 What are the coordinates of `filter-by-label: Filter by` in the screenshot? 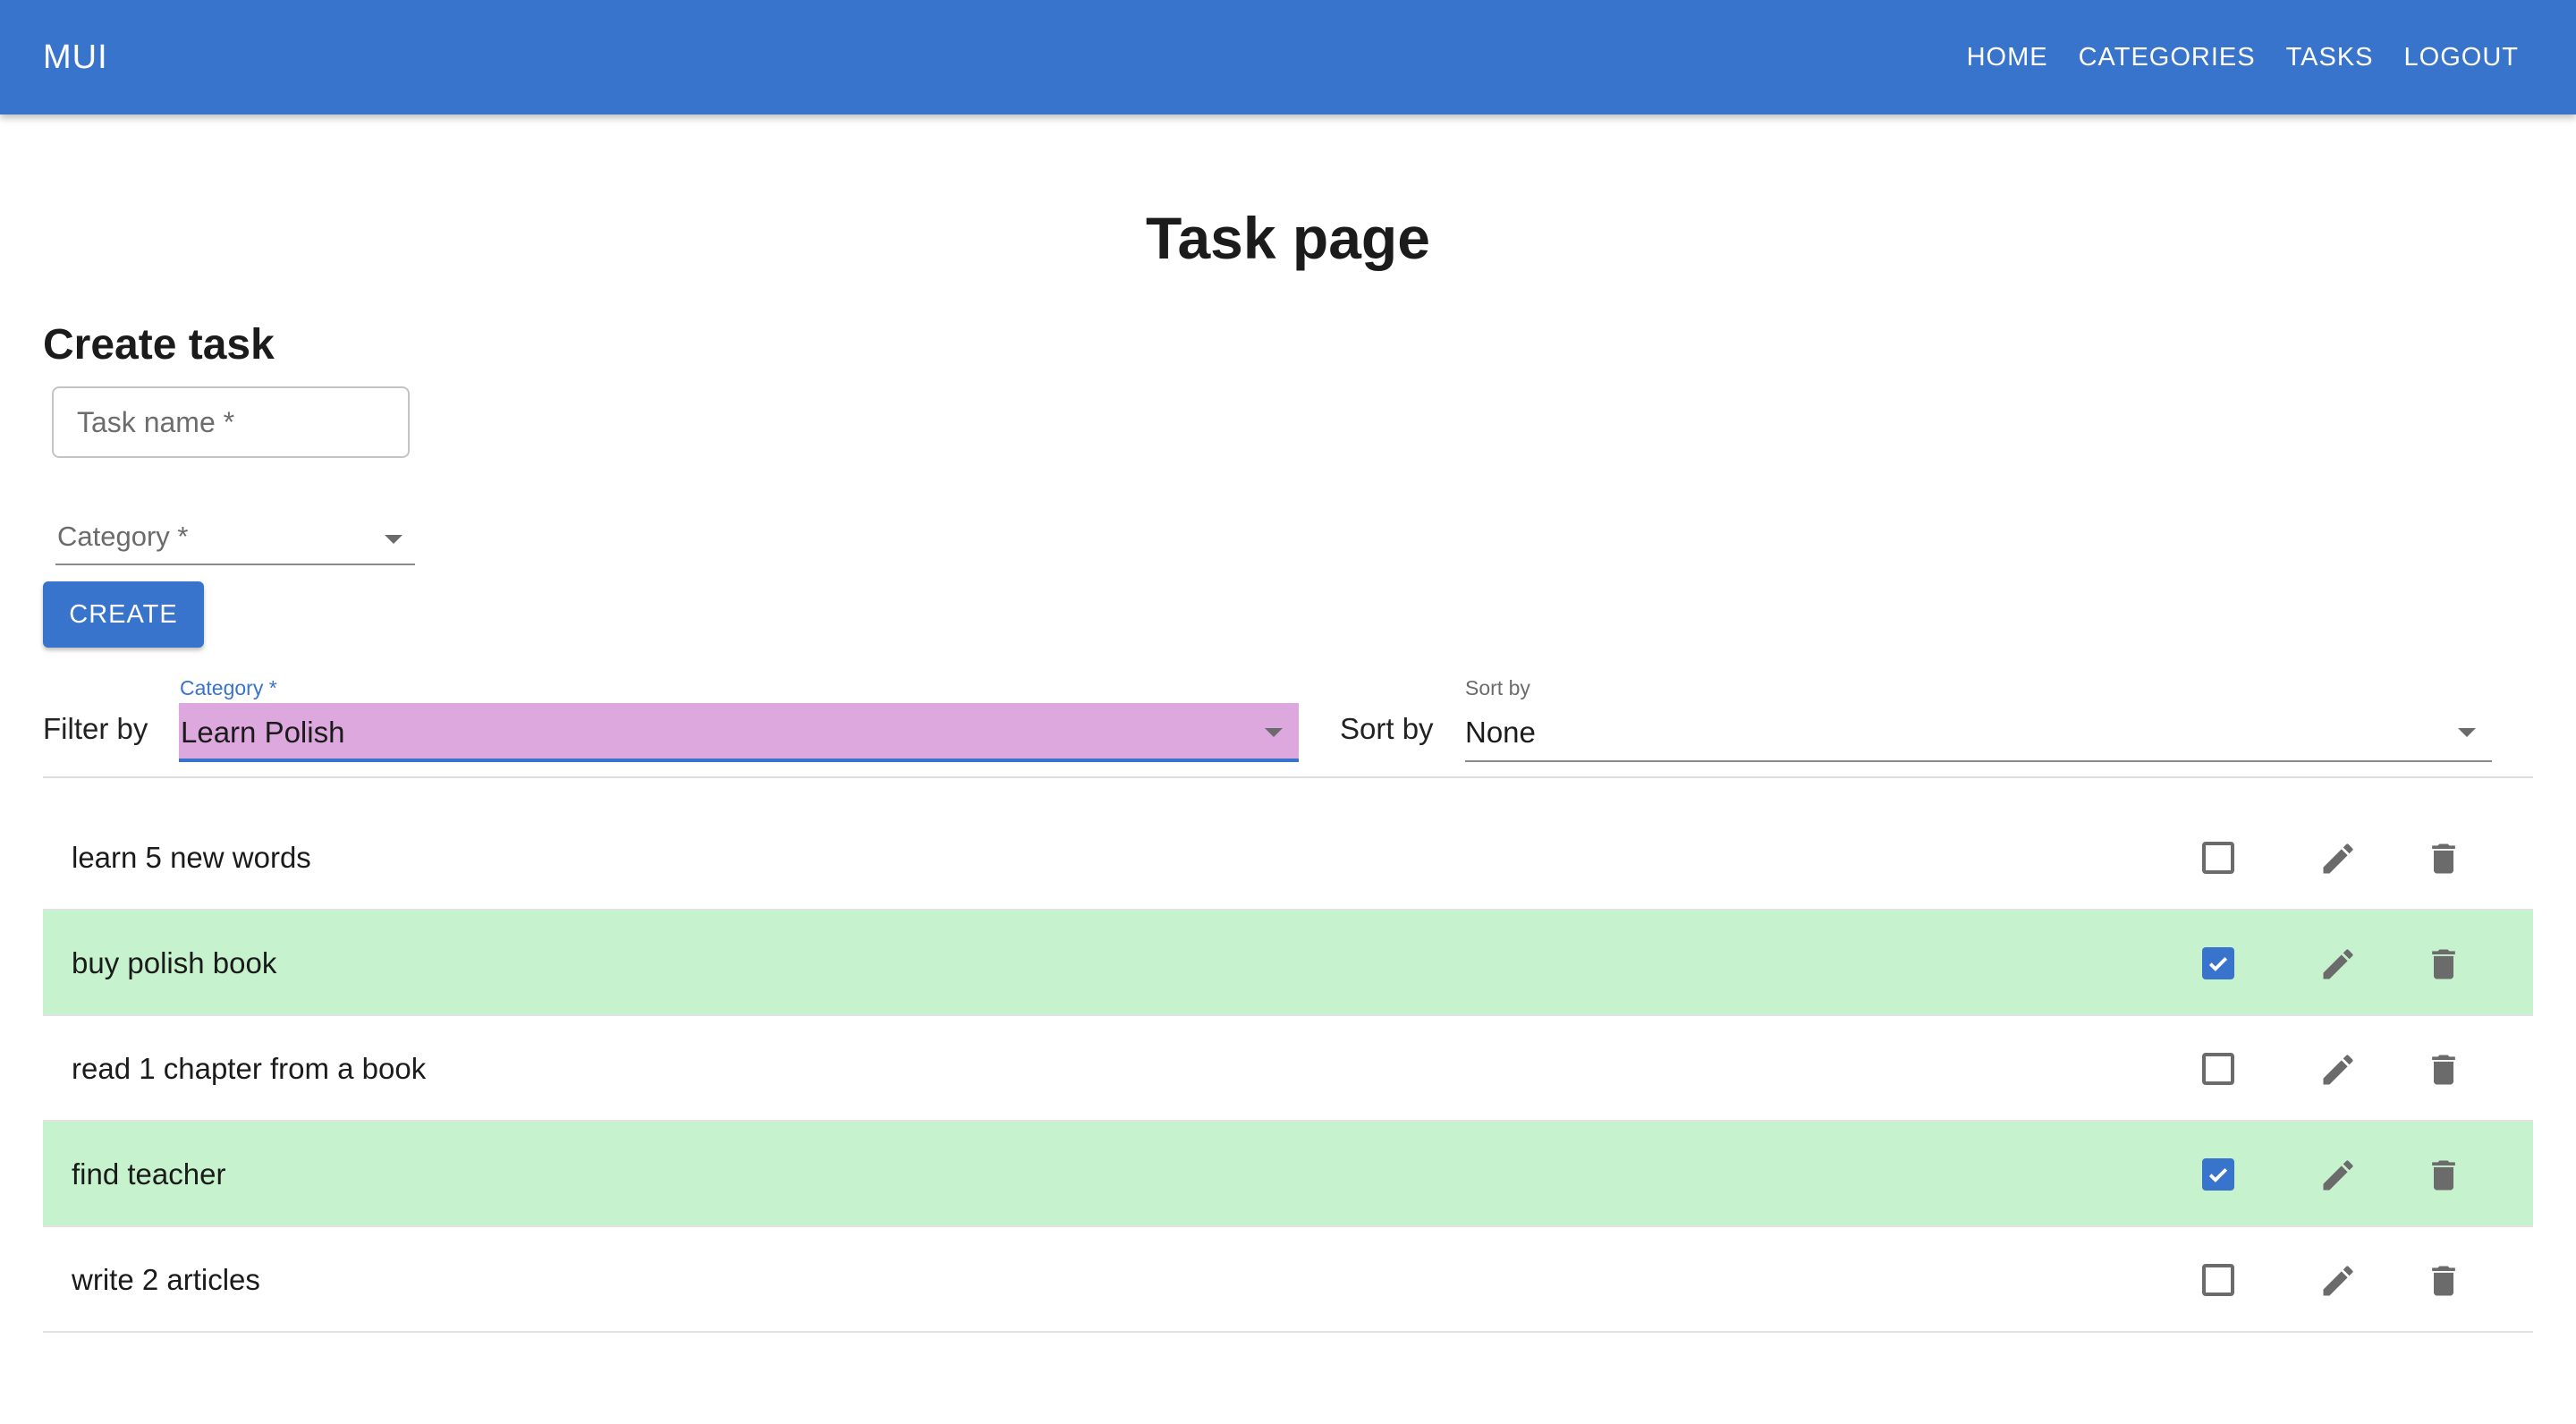 It's located at (95, 728).